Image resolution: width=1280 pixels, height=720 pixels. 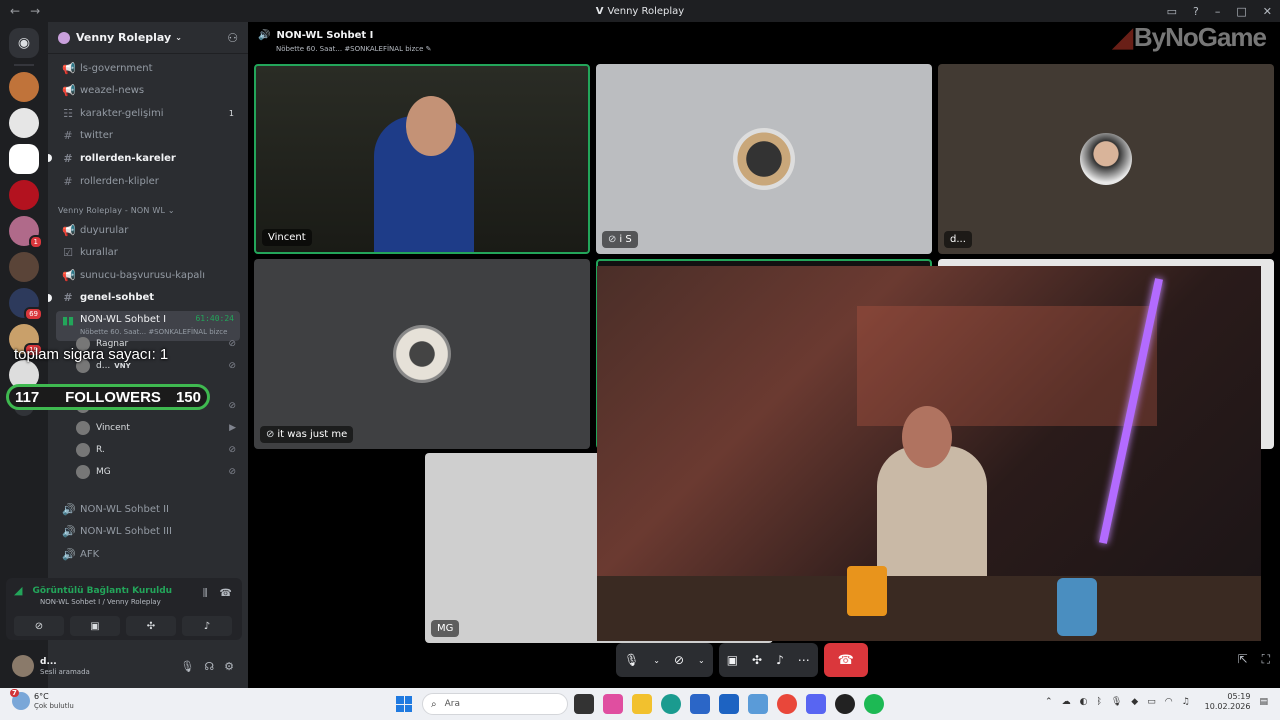 What do you see at coordinates (1241, 11) in the screenshot?
I see `maximize-button: □` at bounding box center [1241, 11].